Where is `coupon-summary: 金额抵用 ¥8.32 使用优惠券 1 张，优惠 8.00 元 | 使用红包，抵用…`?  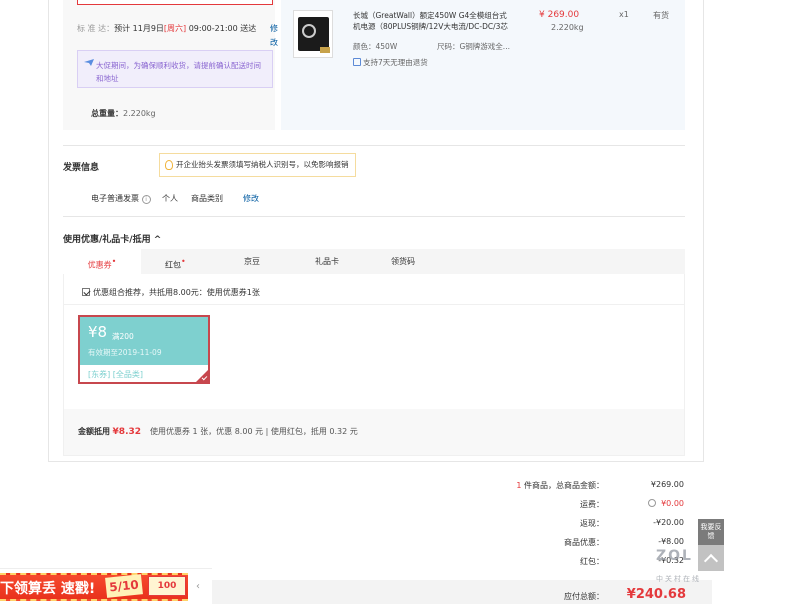
coupon-summary: 金额抵用 ¥8.32 使用优惠券 1 张，优惠 8.00 元 | 使用红包，抵用… is located at coordinates (374, 432).